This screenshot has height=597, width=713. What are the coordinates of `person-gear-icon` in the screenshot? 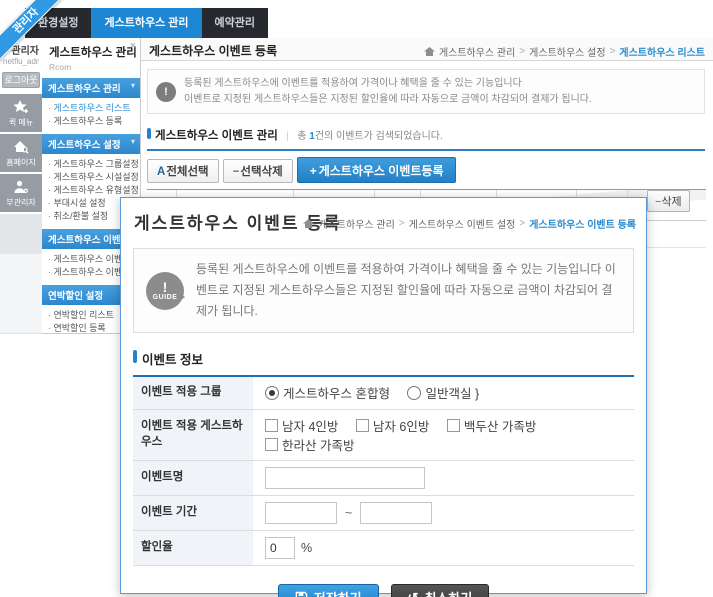 It's located at (21, 187).